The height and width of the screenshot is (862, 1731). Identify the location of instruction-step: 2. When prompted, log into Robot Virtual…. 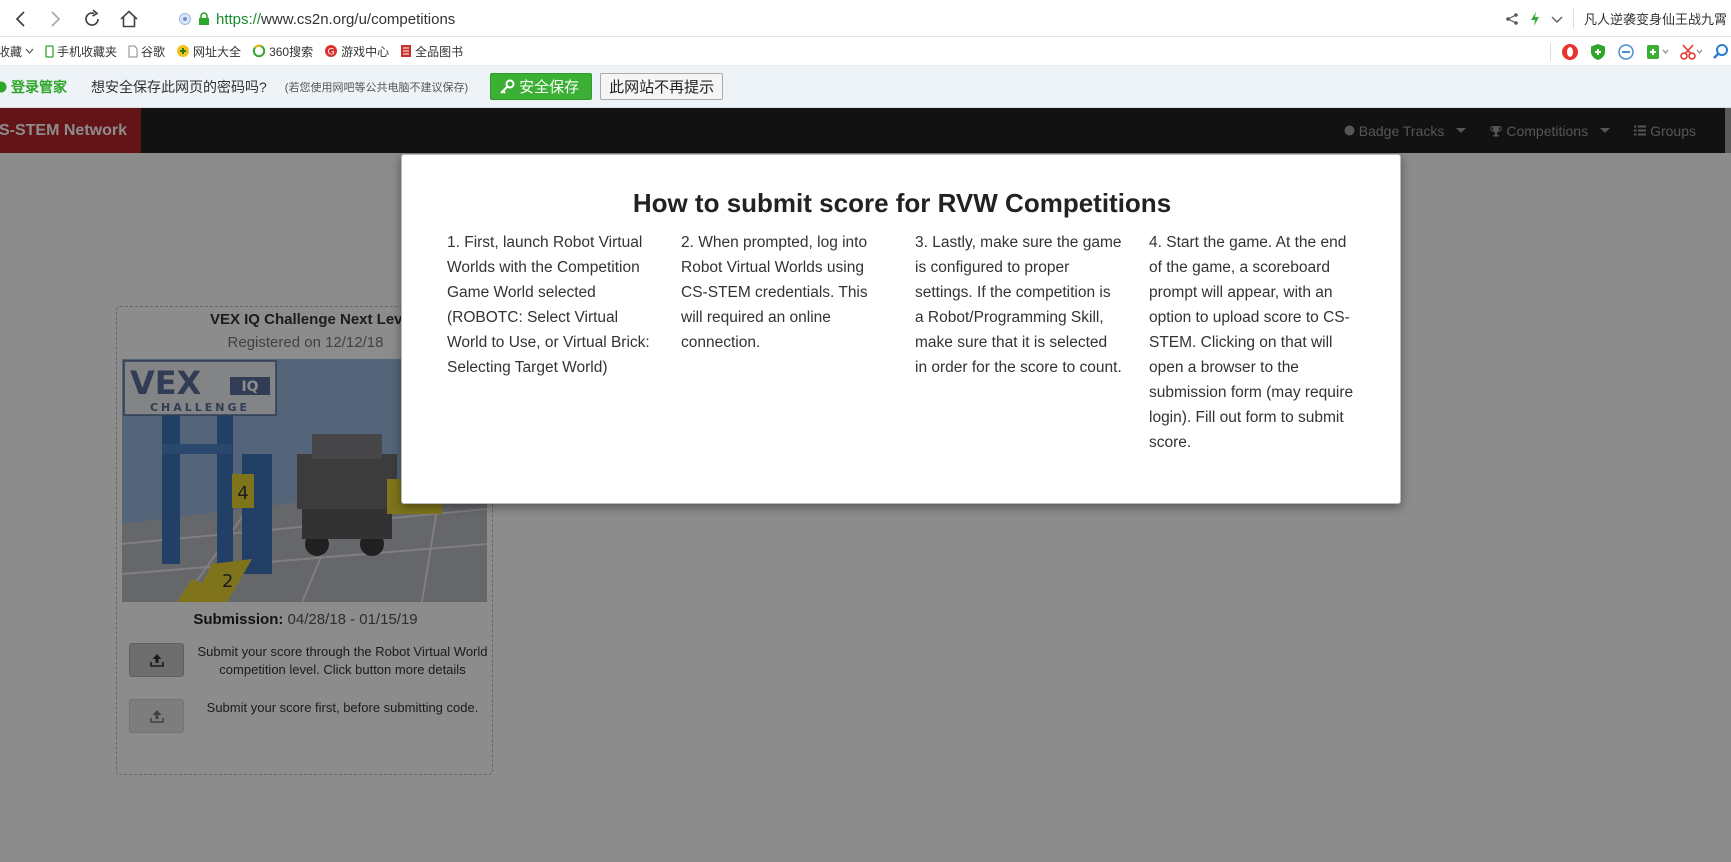
(774, 292).